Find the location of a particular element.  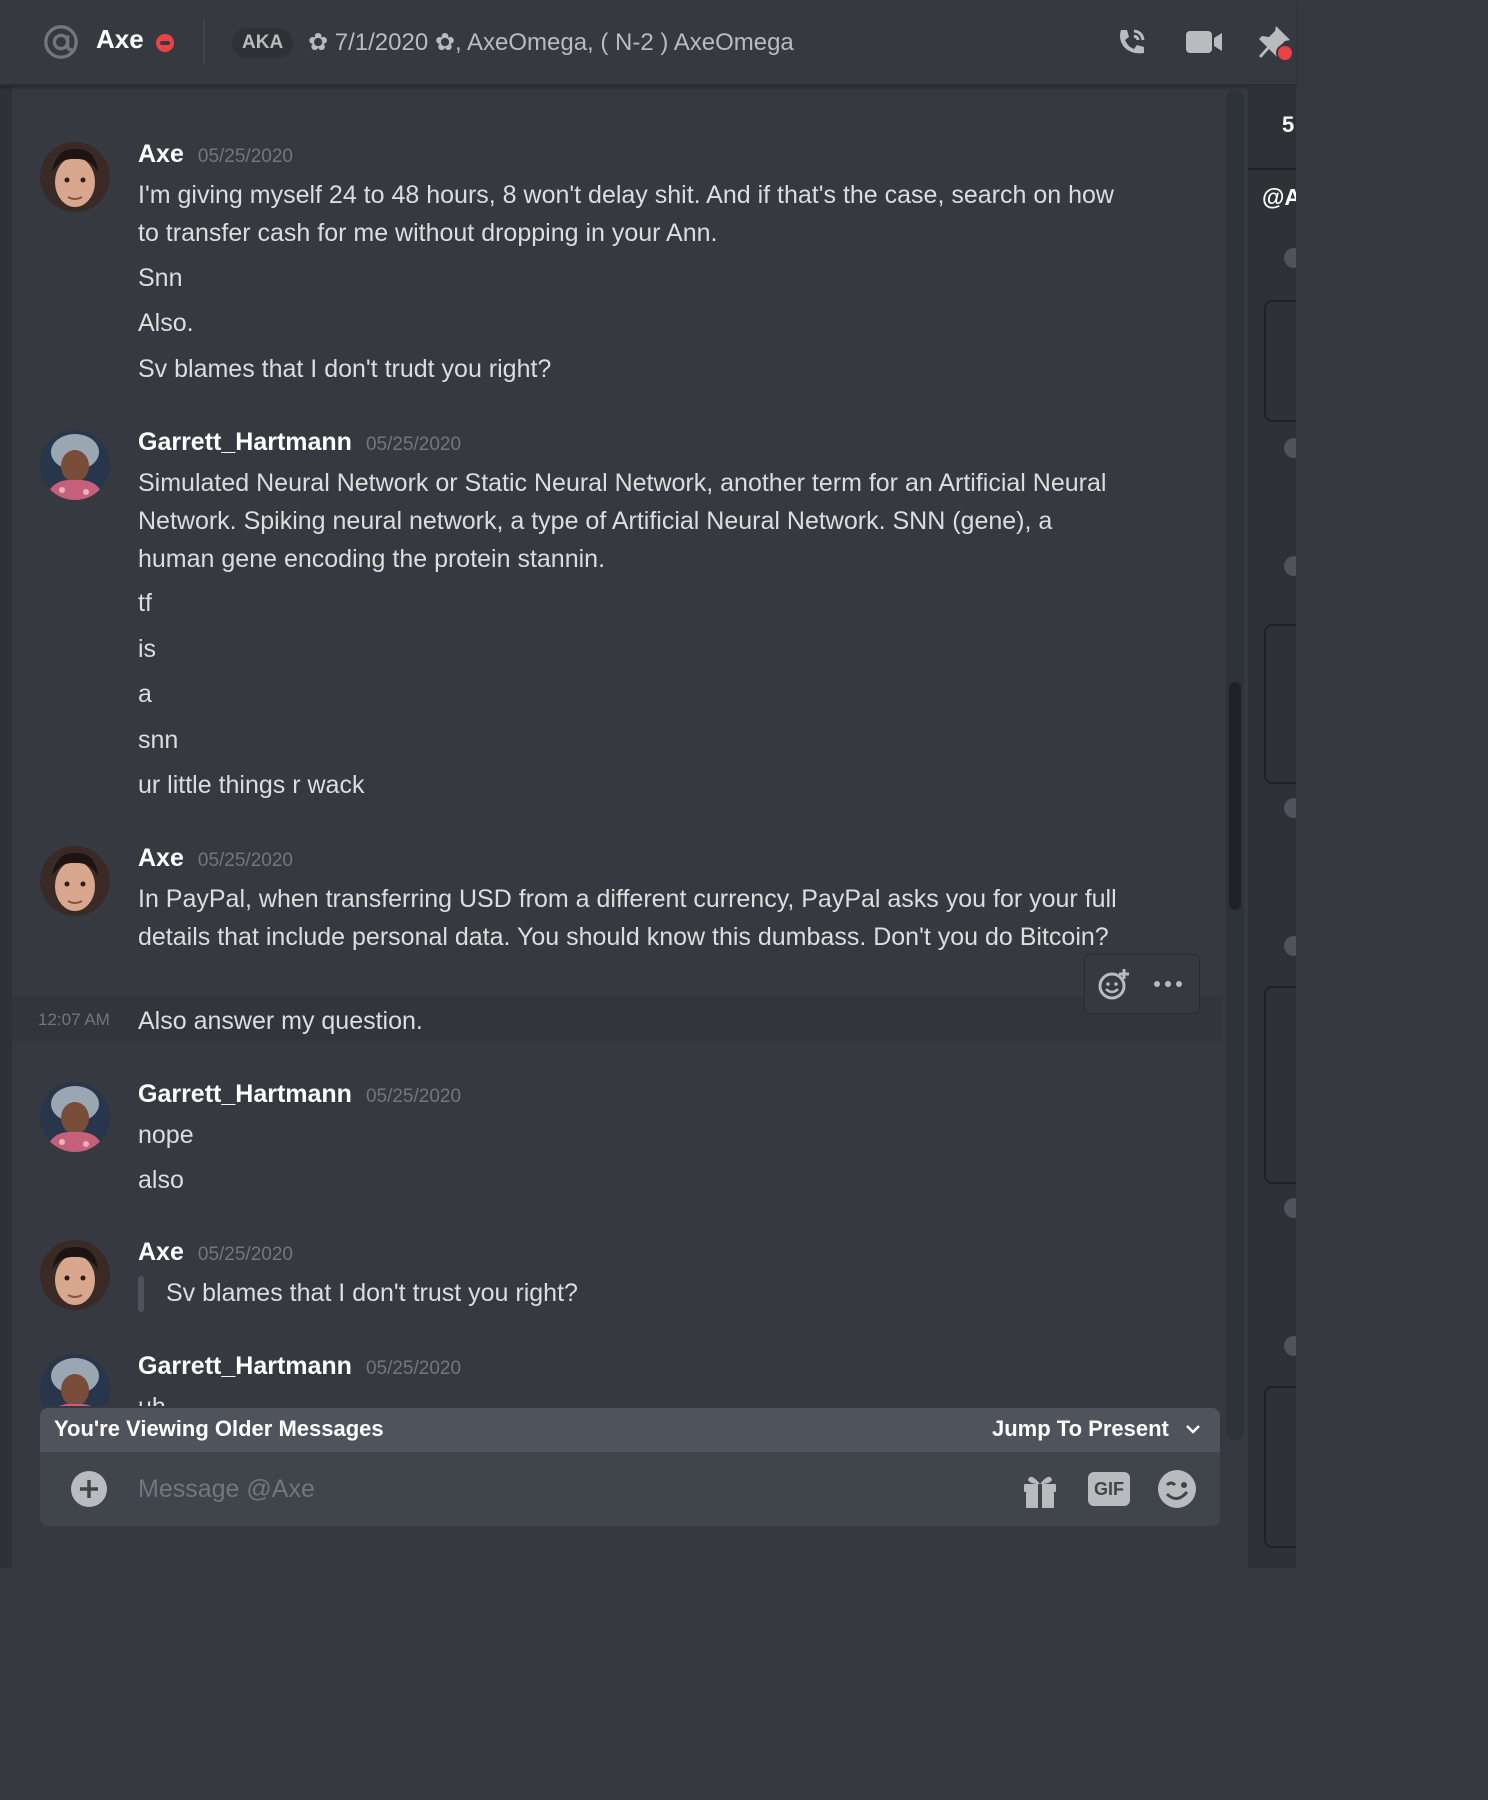

message-text: Sv blames that I don't trudt you right? is located at coordinates (345, 369).